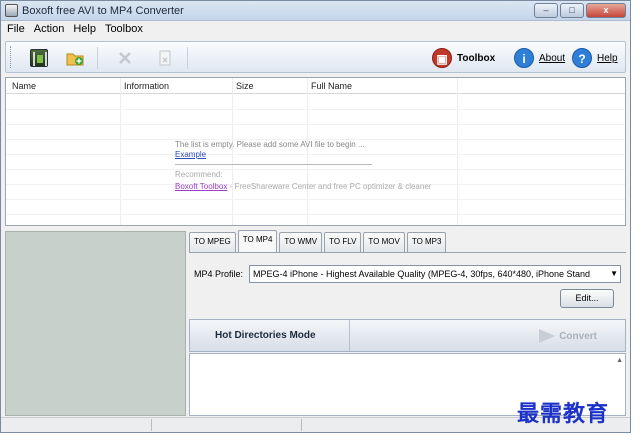 Image resolution: width=643 pixels, height=444 pixels. What do you see at coordinates (563, 414) in the screenshot?
I see `watermark-text: 最需教育` at bounding box center [563, 414].